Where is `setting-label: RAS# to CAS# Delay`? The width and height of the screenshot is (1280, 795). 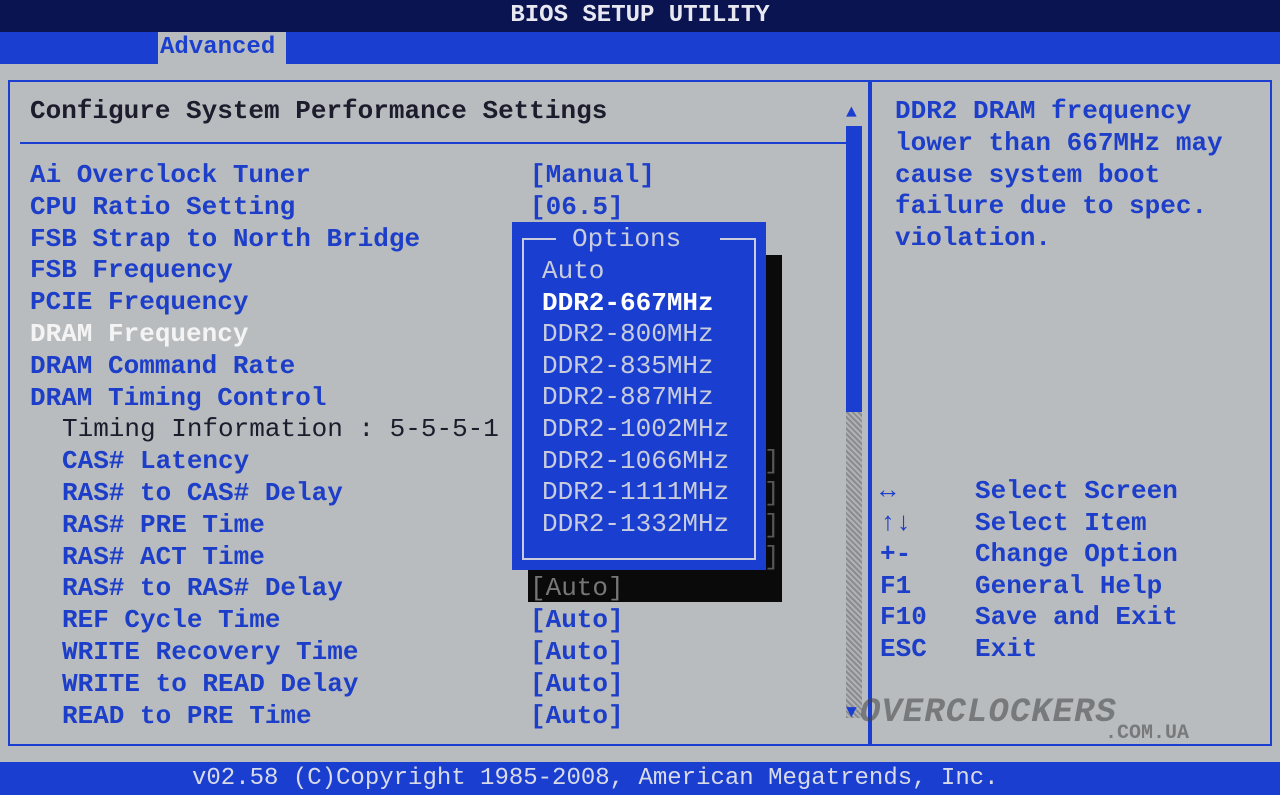
setting-label: RAS# to CAS# Delay is located at coordinates (202, 493).